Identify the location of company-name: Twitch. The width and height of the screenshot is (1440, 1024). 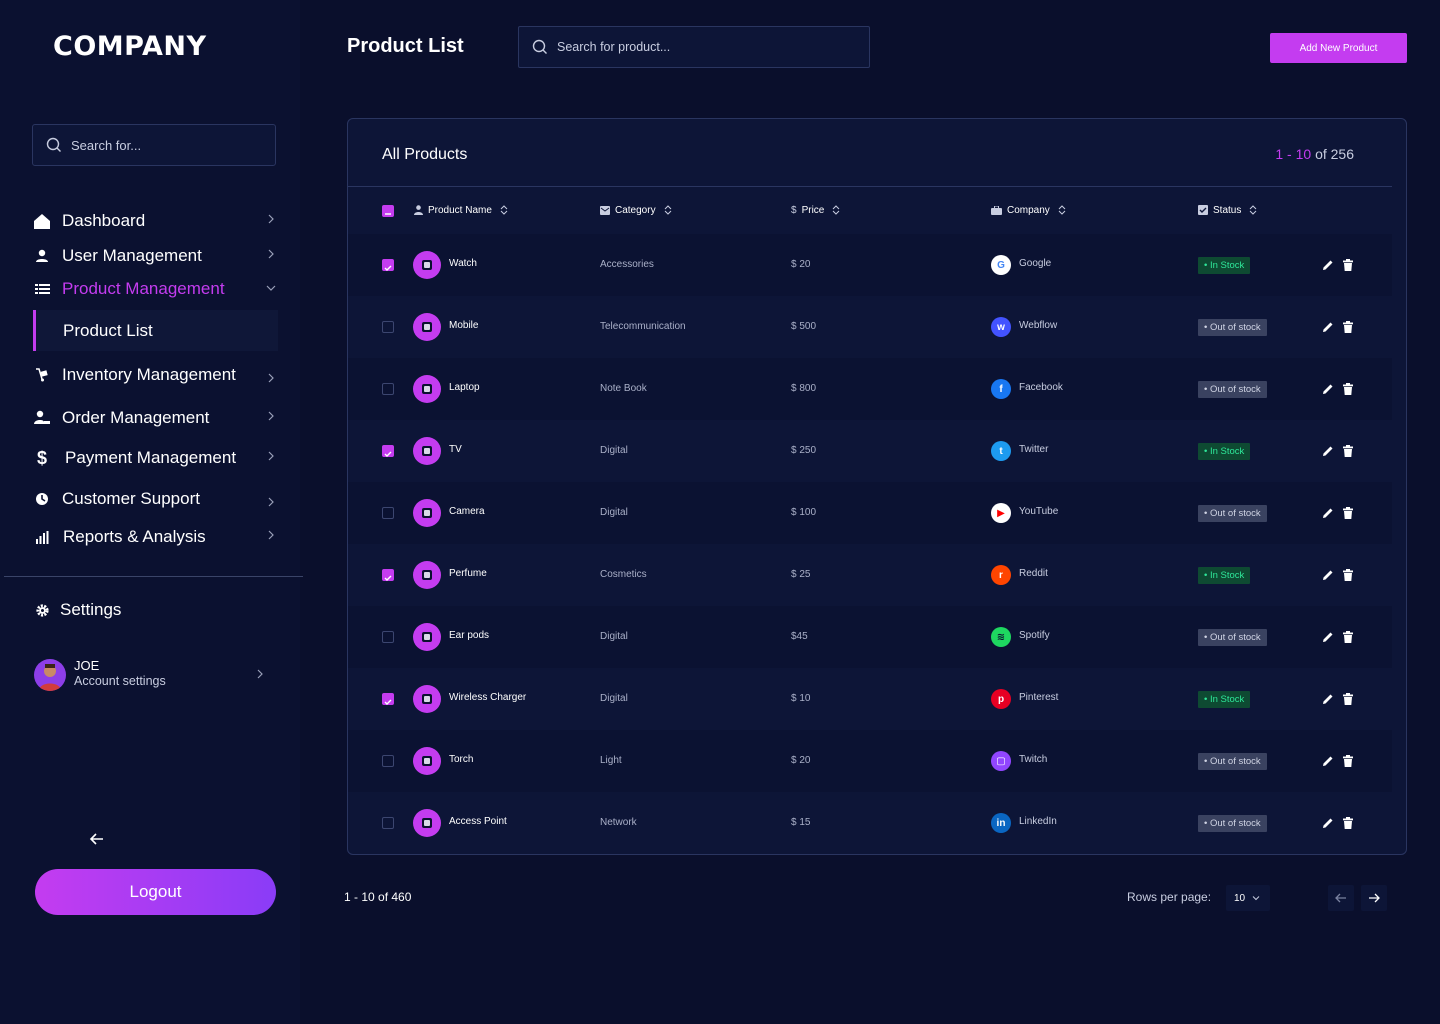
(1033, 759).